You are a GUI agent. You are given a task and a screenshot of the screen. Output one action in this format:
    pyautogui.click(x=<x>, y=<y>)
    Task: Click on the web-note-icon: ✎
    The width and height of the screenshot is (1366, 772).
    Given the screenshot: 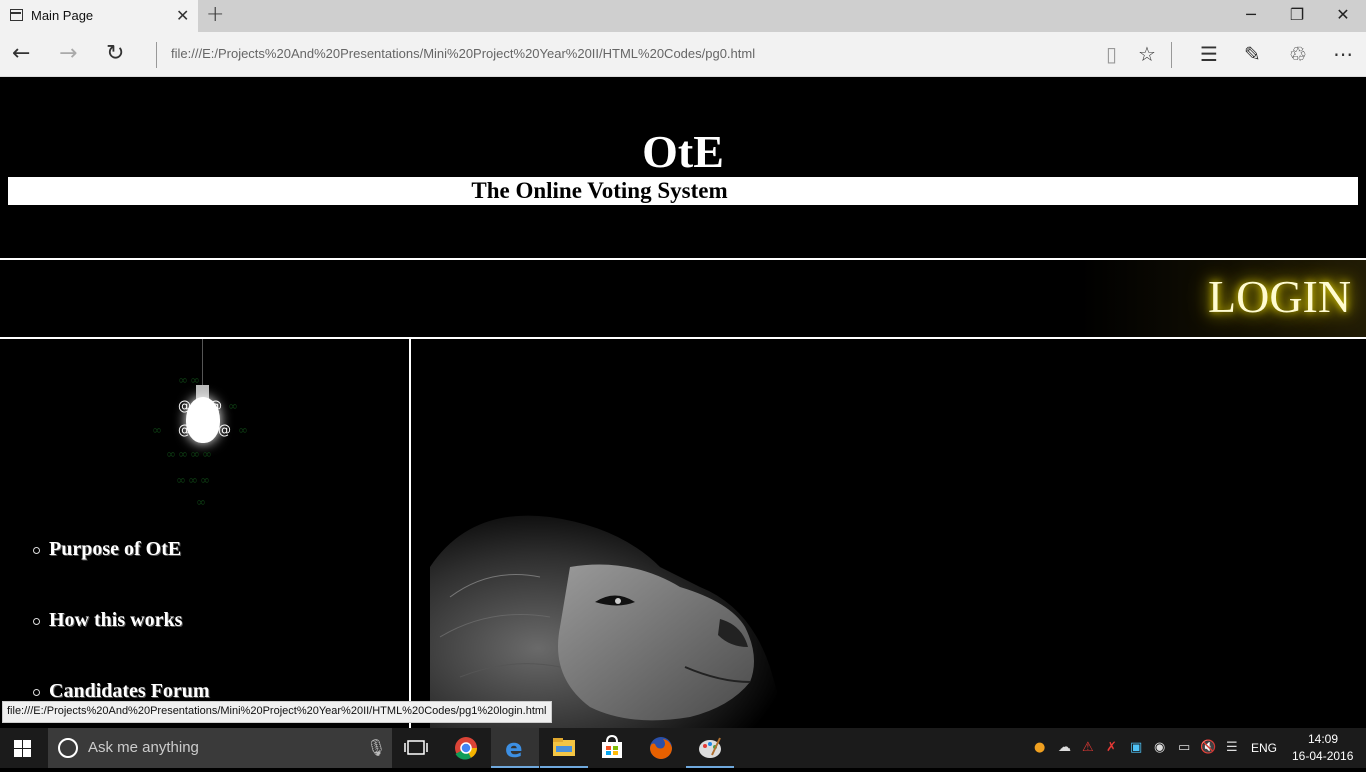 What is the action you would take?
    pyautogui.click(x=1252, y=54)
    